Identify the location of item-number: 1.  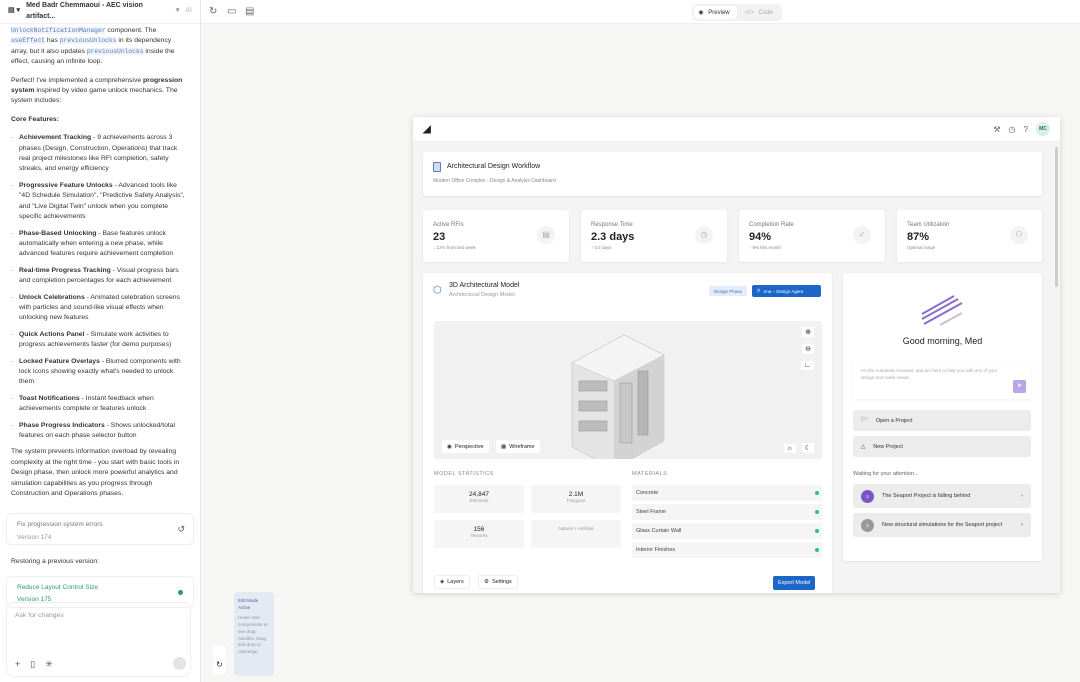
(867, 496).